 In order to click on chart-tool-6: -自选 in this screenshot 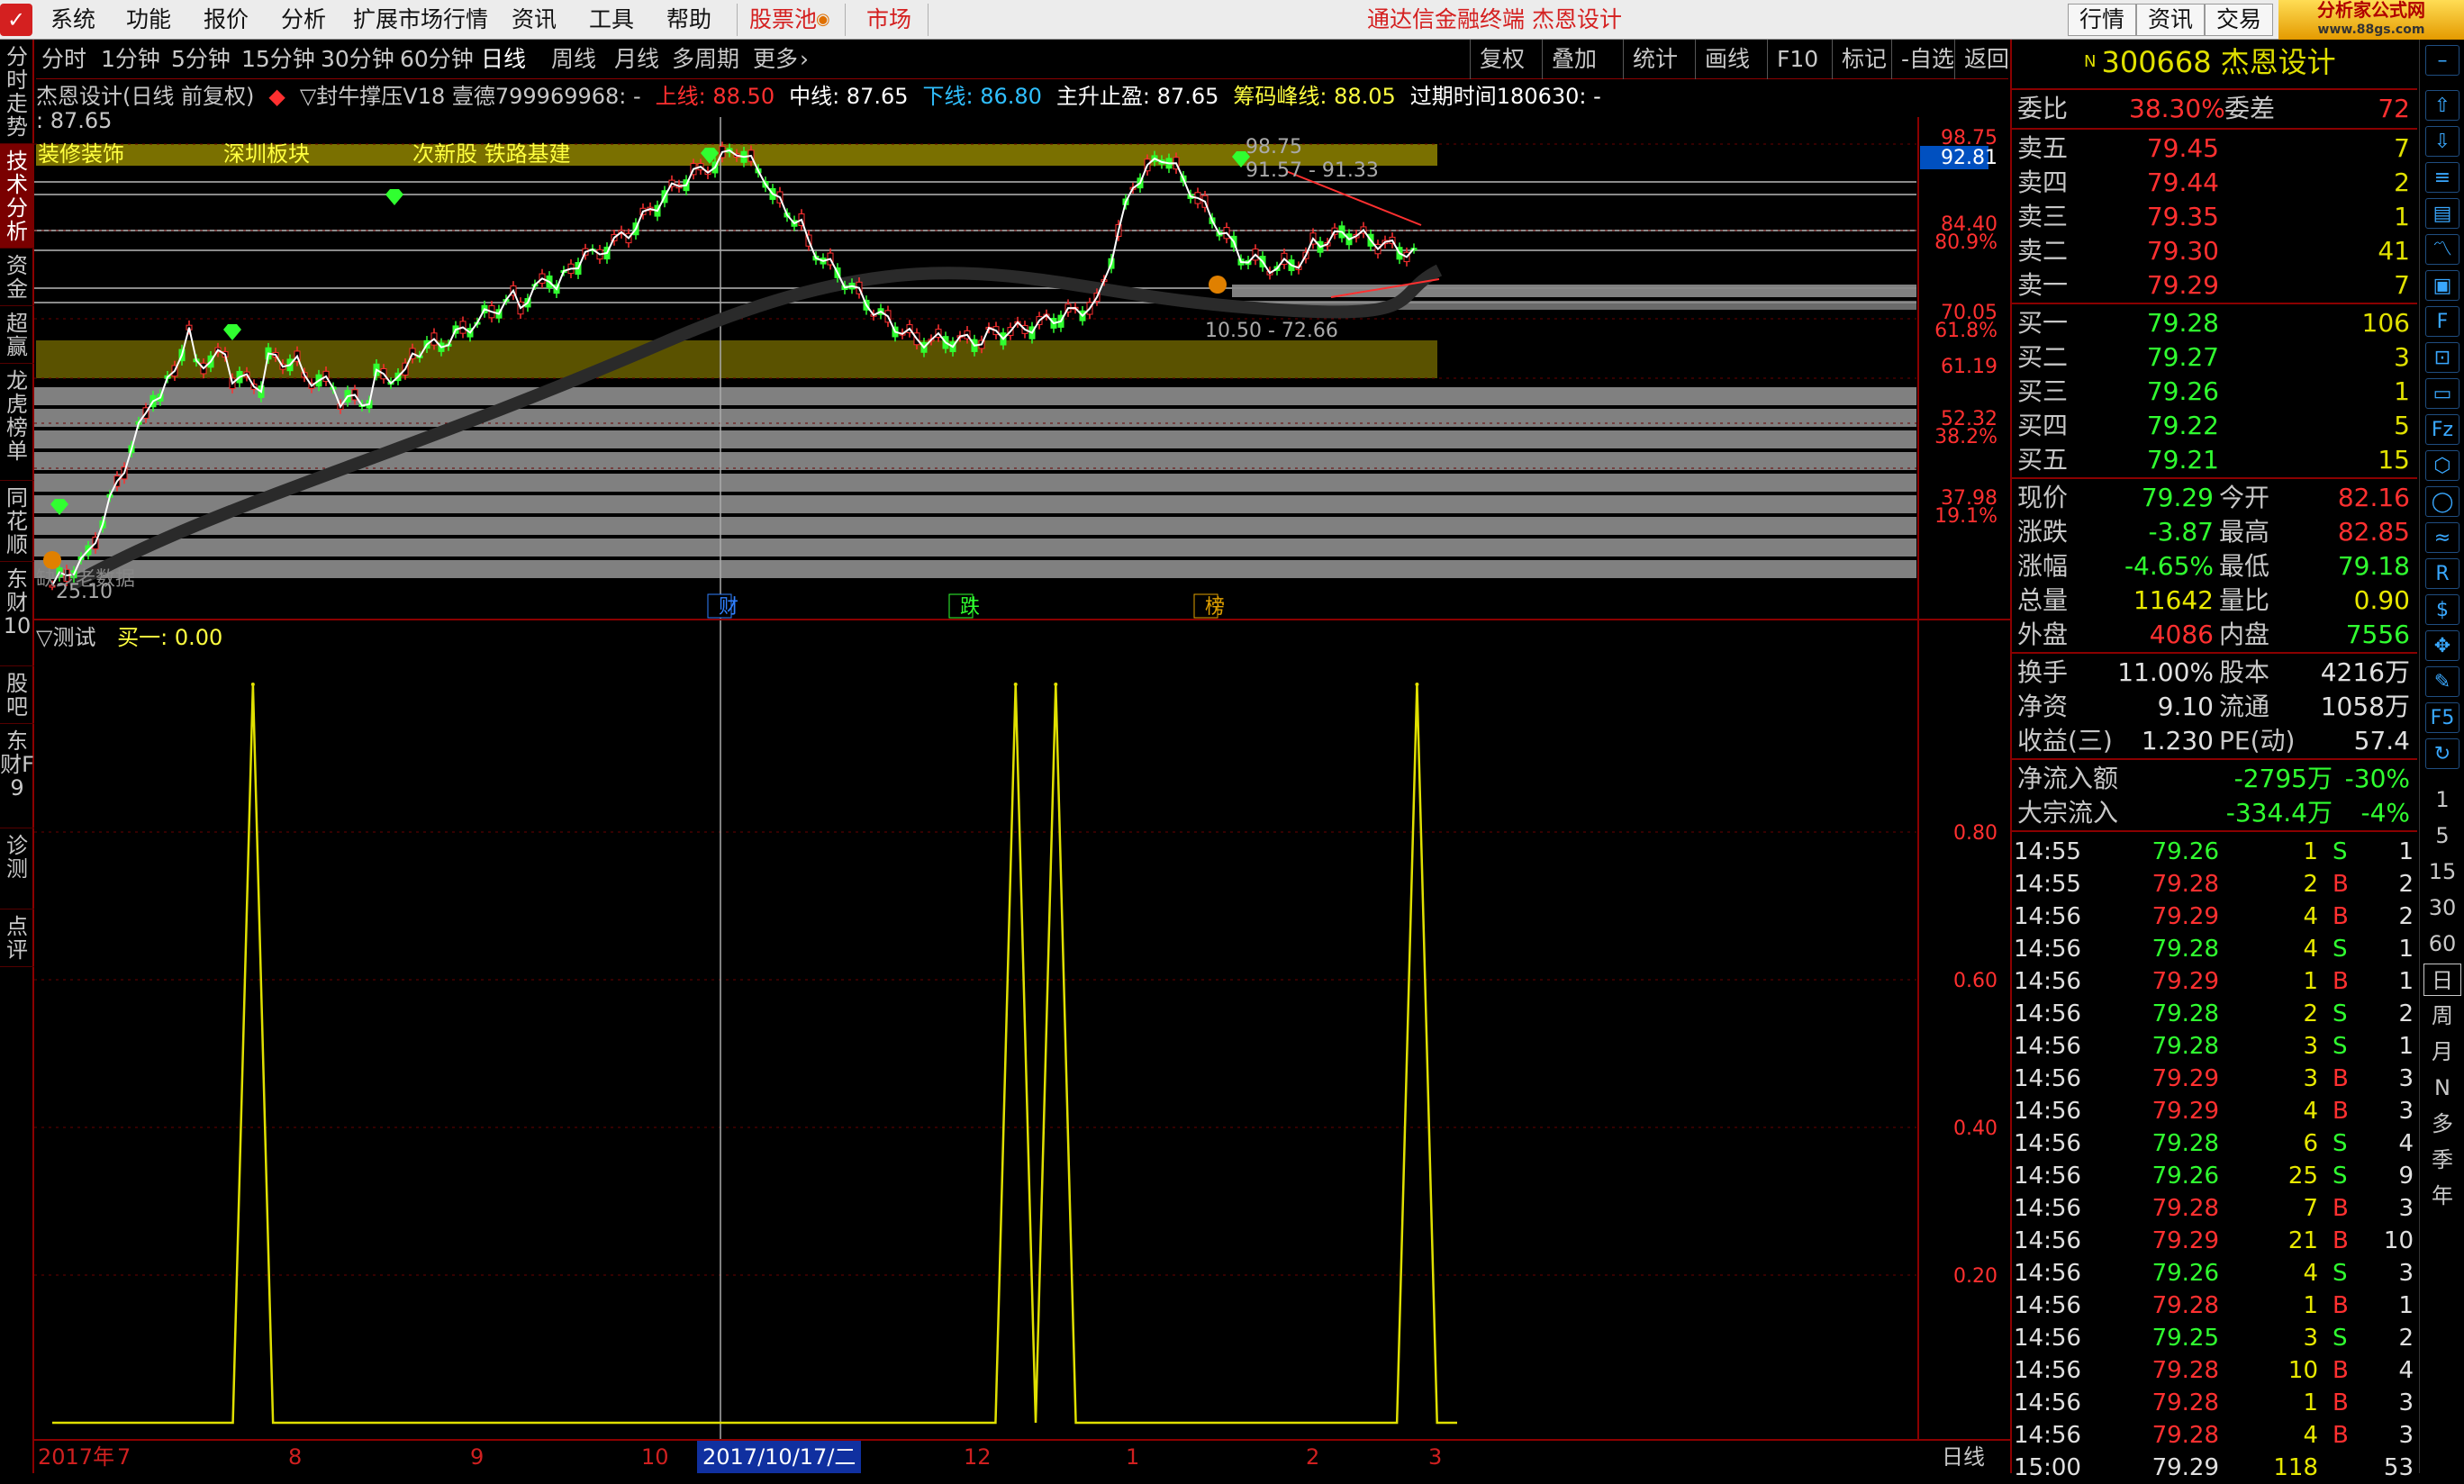, I will do `click(1927, 59)`.